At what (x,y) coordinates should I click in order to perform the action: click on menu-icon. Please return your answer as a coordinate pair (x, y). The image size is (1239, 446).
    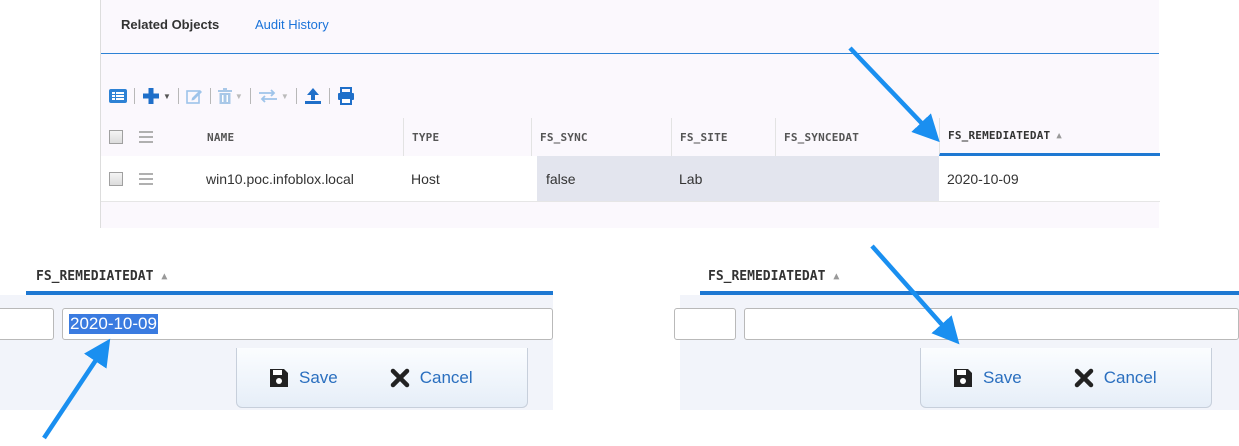
    Looking at the image, I should click on (149, 137).